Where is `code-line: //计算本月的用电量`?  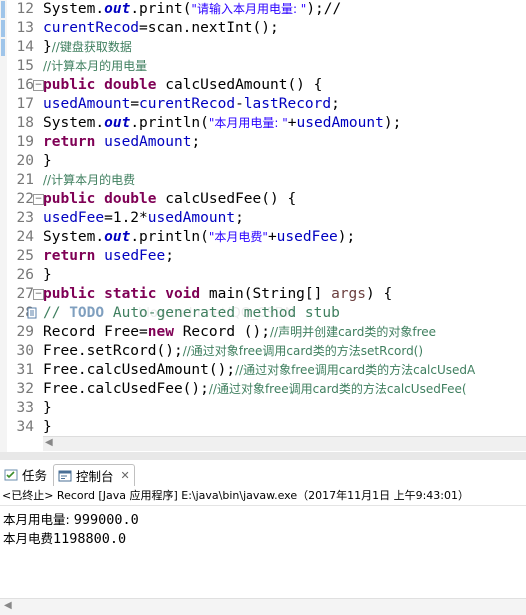
code-line: //计算本月的用电量 is located at coordinates (95, 66).